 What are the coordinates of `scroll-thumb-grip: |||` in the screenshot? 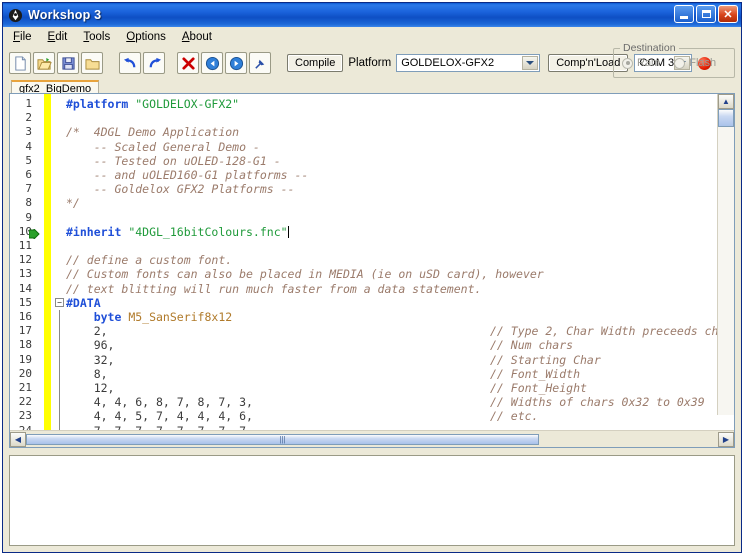 It's located at (282, 439).